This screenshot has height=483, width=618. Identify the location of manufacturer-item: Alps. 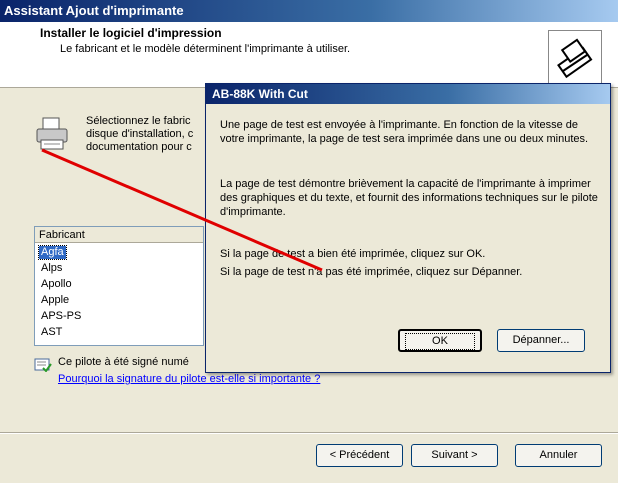
(51, 268).